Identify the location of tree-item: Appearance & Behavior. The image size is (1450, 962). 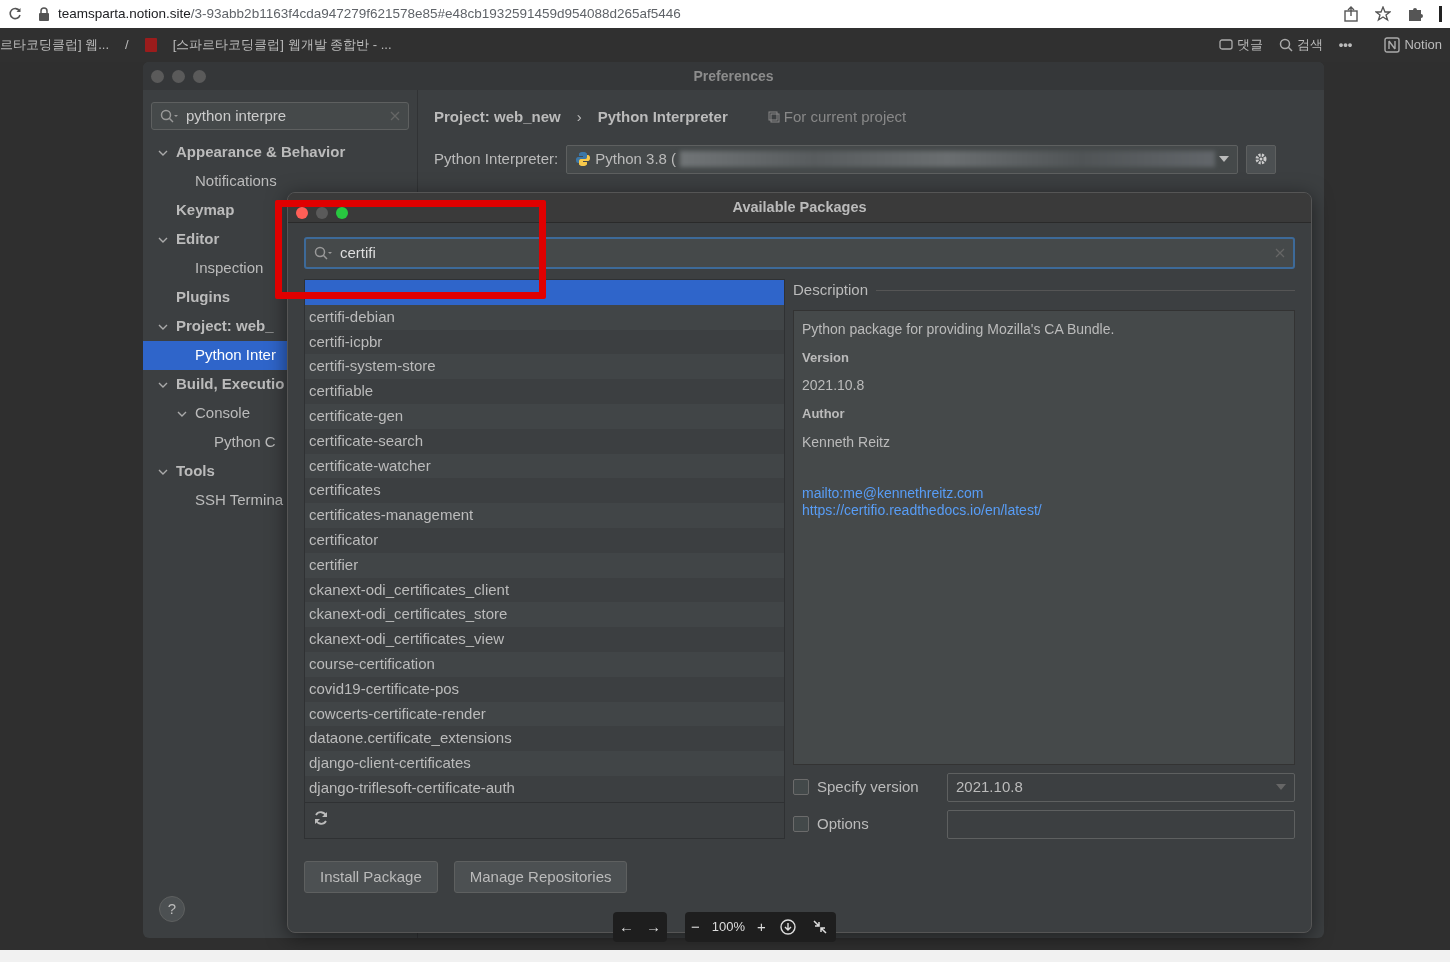
(280, 152).